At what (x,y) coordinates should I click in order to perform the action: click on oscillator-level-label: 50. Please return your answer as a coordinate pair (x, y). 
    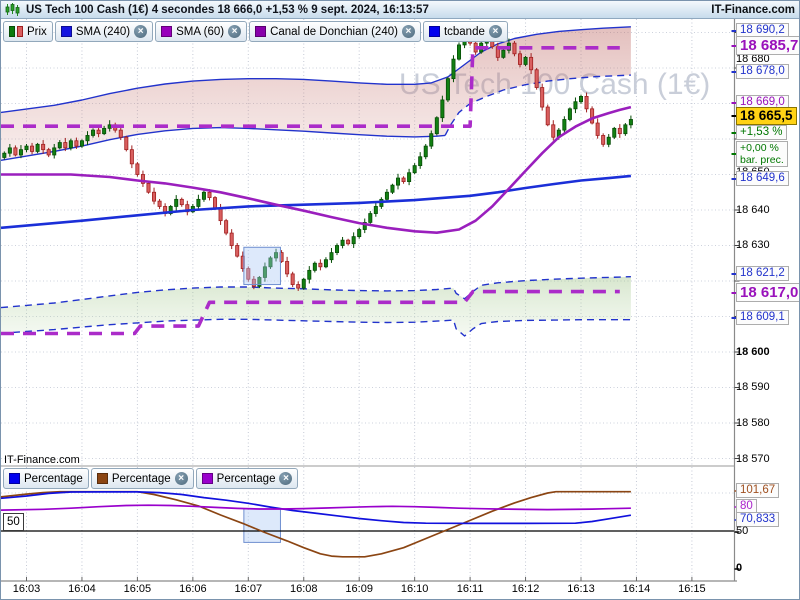
    Looking at the image, I should click on (13, 522).